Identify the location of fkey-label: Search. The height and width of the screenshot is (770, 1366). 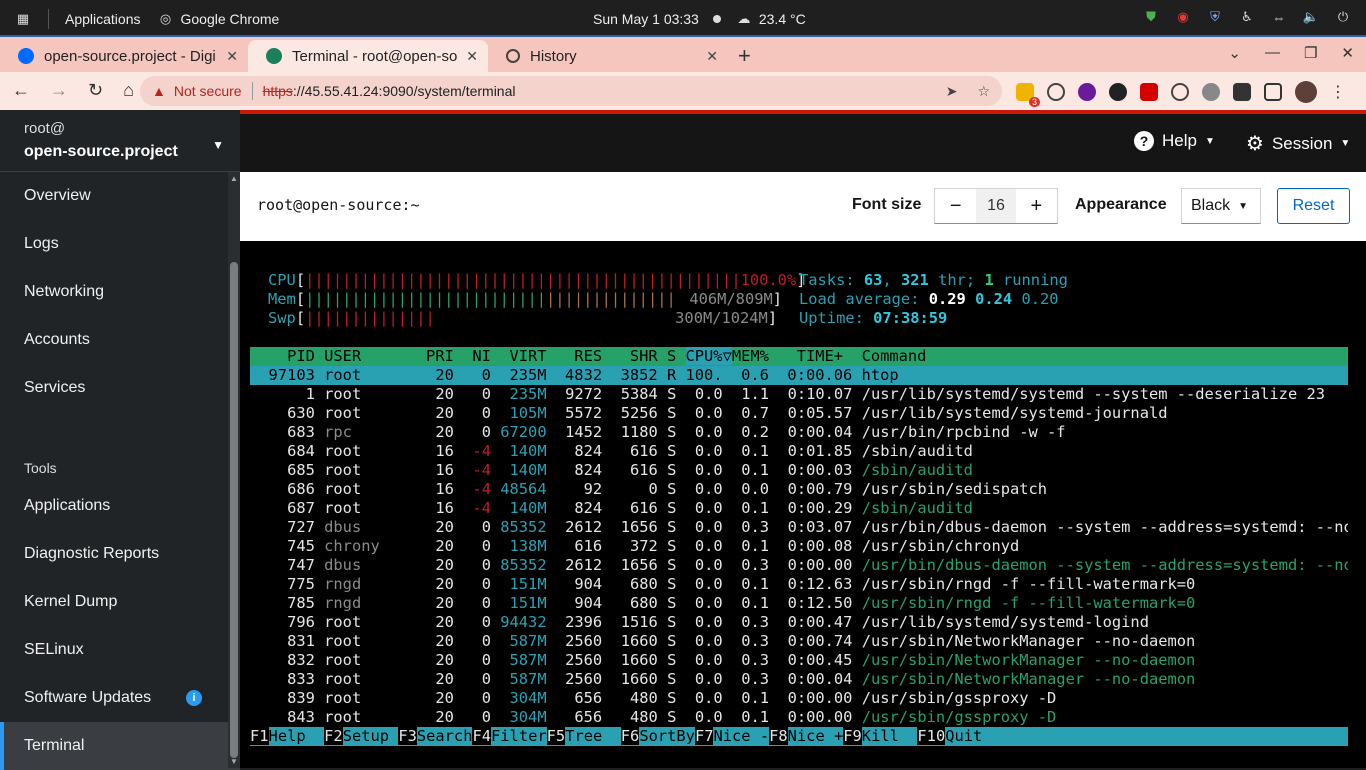
(445, 736).